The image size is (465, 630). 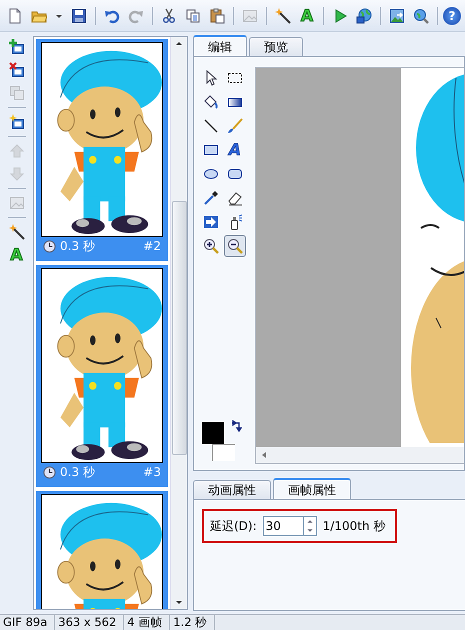 I want to click on status-text: 363 x 562, so click(x=89, y=622).